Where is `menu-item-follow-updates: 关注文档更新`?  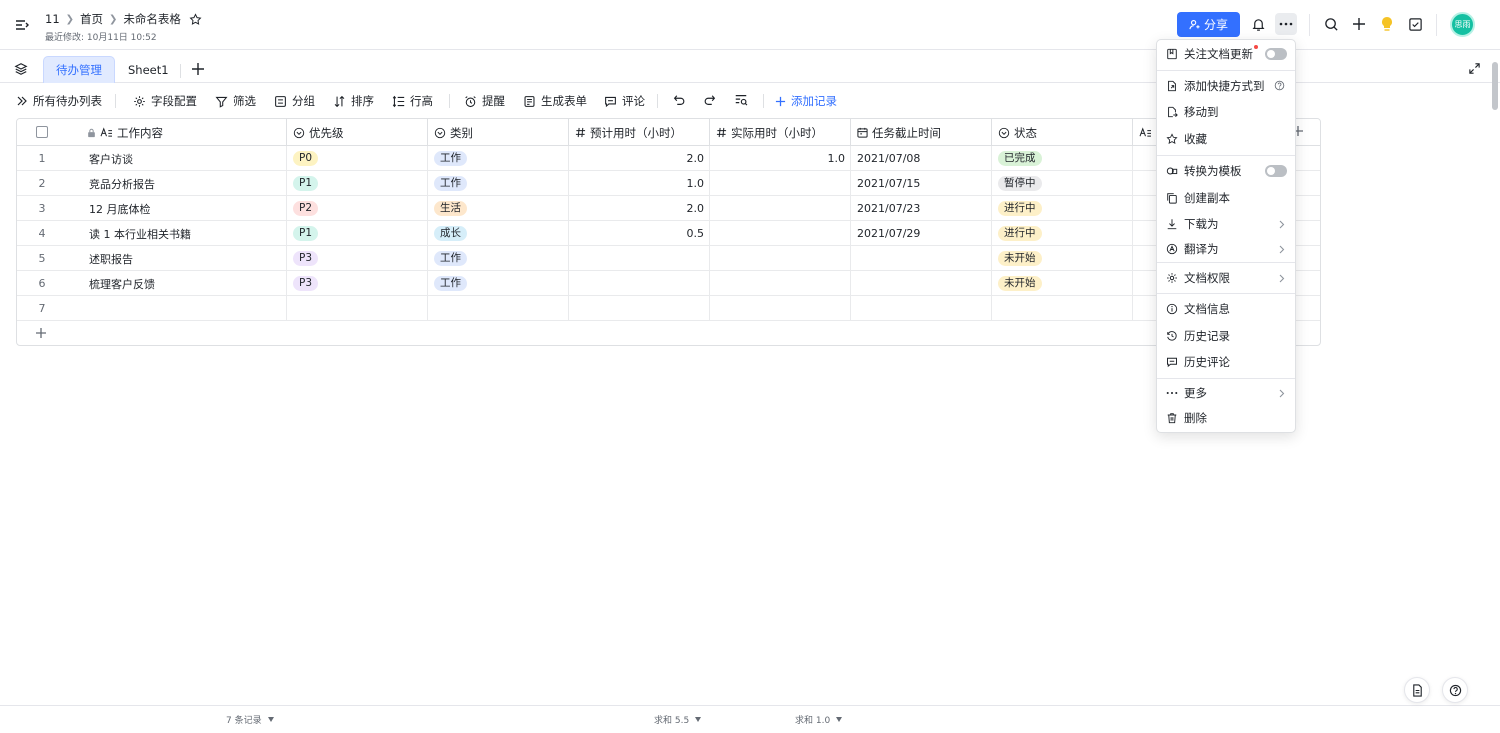 menu-item-follow-updates: 关注文档更新 is located at coordinates (1226, 54).